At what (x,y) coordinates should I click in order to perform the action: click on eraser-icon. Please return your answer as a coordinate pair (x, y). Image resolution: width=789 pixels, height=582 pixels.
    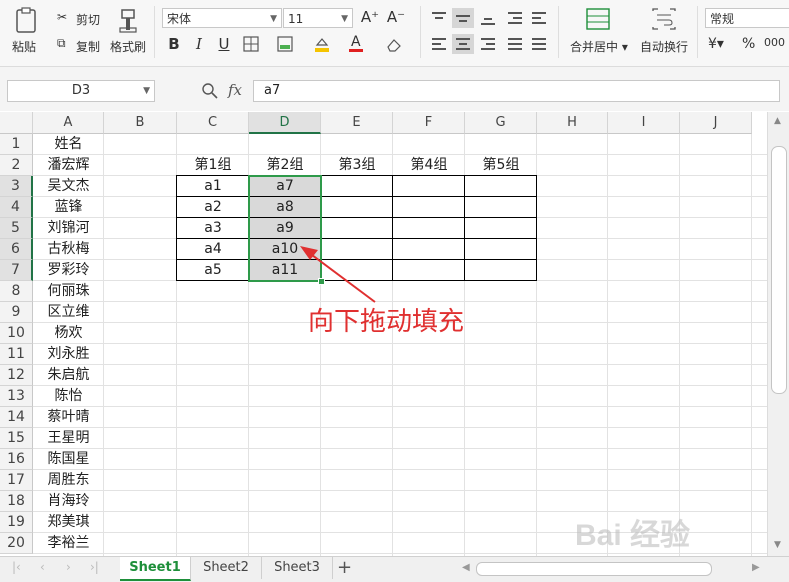
    Looking at the image, I should click on (394, 44).